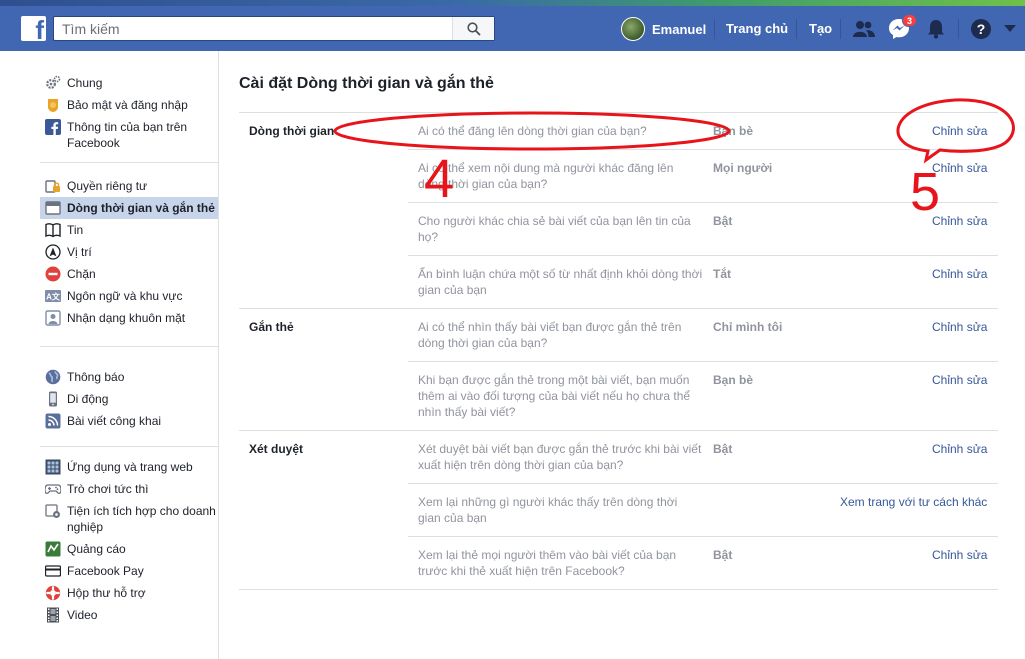  I want to click on friend-requests-icon, so click(864, 29).